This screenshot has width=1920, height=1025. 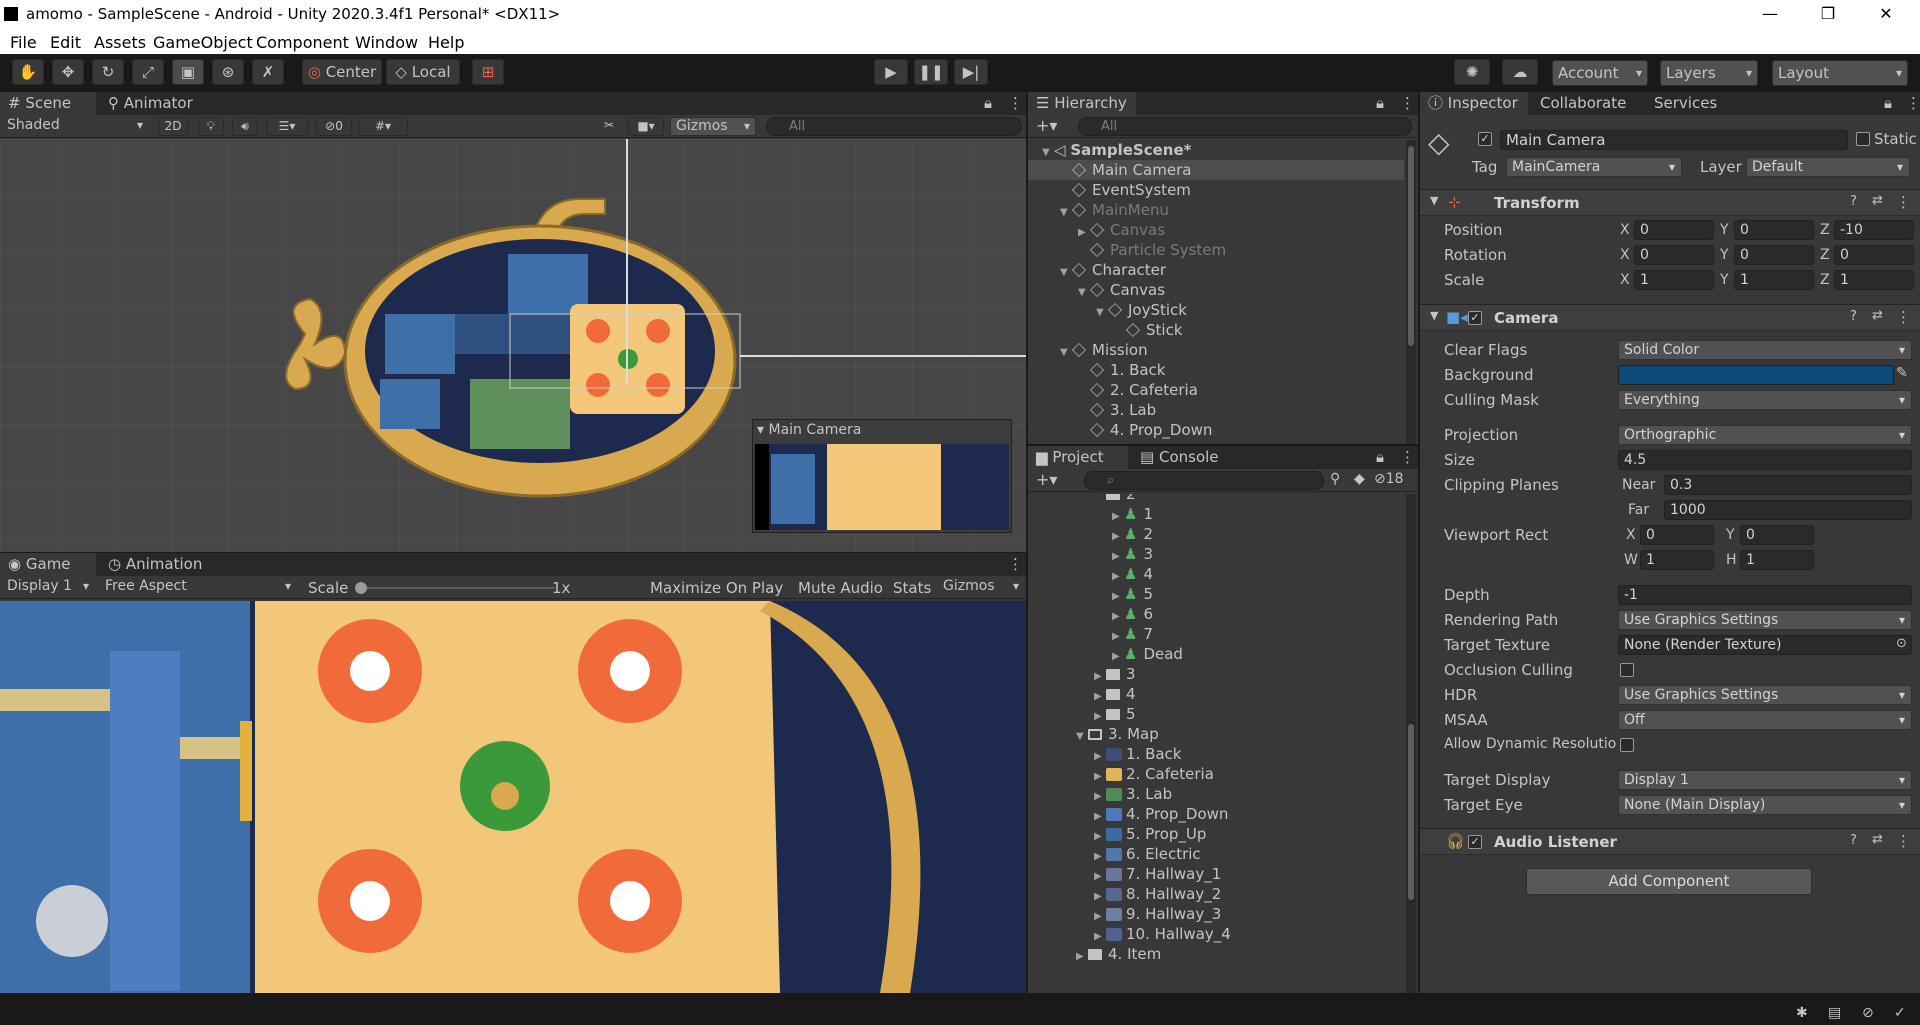 I want to click on dynamic-resolution-checkbox, so click(x=1627, y=745).